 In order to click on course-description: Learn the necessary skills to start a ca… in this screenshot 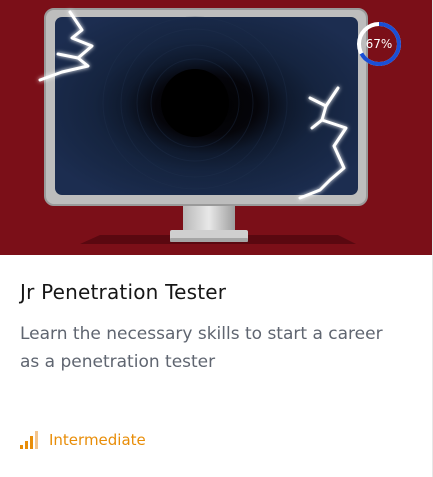, I will do `click(201, 348)`.